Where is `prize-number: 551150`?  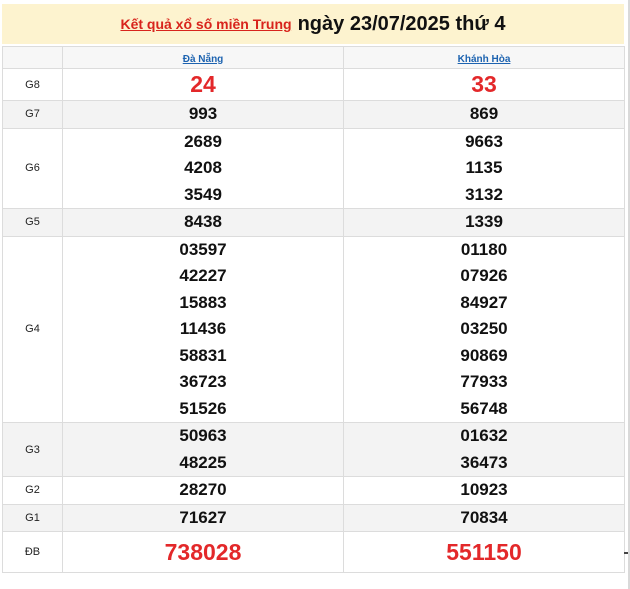 prize-number: 551150 is located at coordinates (484, 552).